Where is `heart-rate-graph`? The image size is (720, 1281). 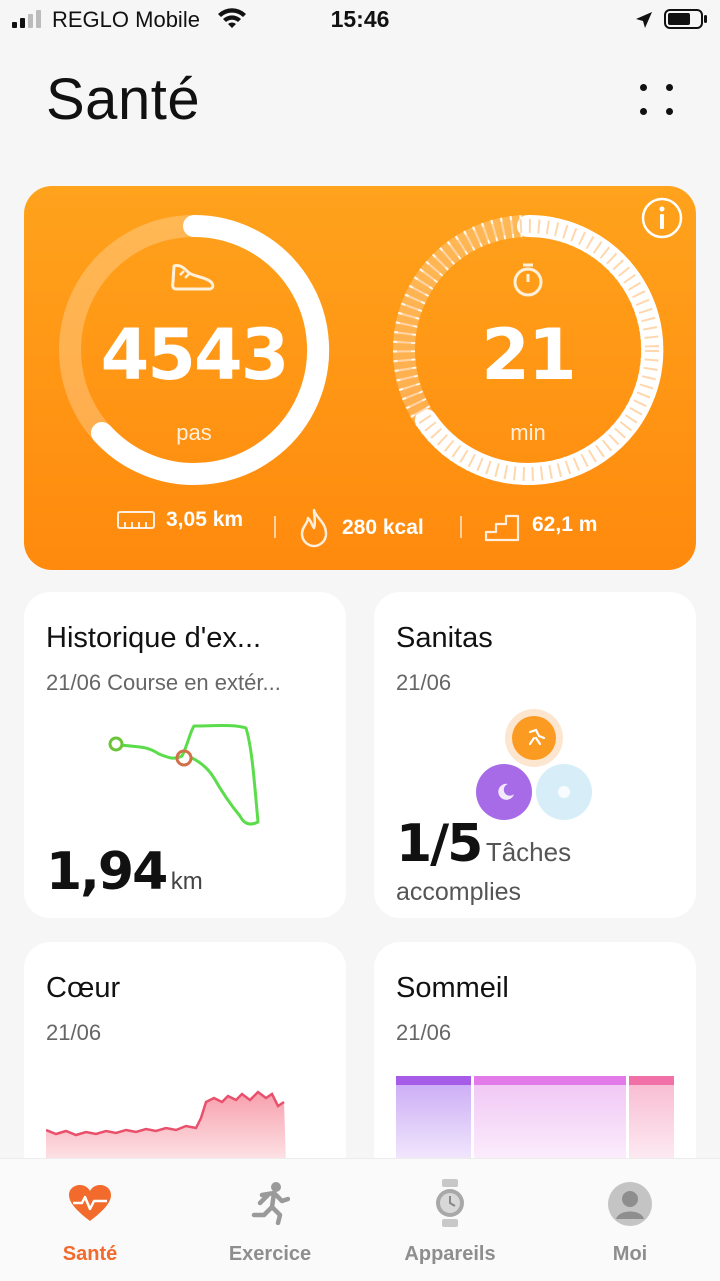 heart-rate-graph is located at coordinates (166, 1126).